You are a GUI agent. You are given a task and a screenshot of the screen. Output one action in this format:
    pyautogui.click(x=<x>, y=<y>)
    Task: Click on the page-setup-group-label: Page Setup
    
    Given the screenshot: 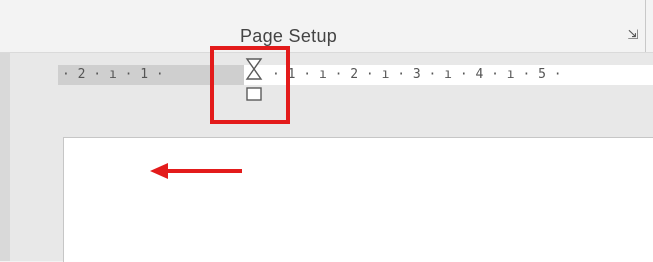 What is the action you would take?
    pyautogui.click(x=289, y=36)
    